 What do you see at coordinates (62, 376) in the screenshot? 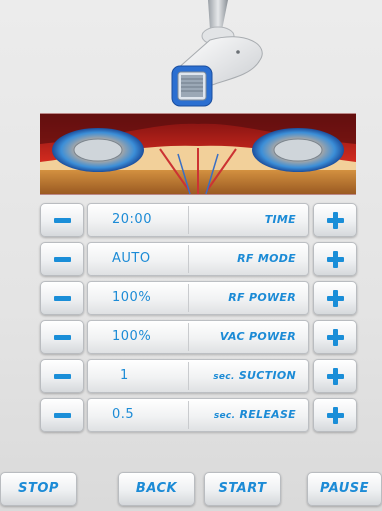
I see `suction-decrease-button` at bounding box center [62, 376].